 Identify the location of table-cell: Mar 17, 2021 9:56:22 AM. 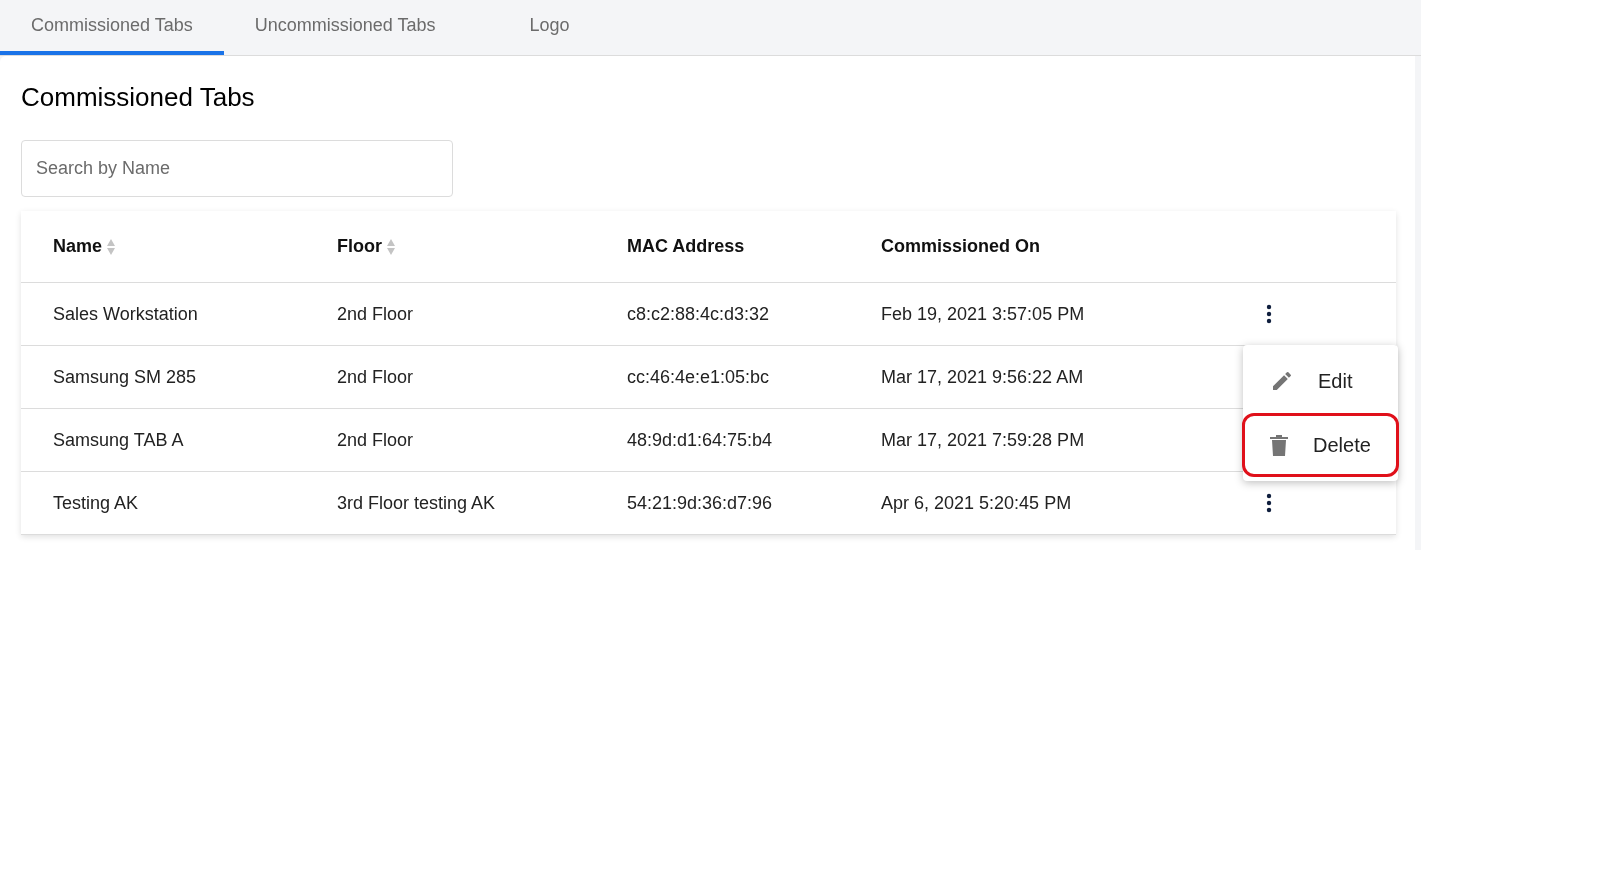
(982, 376).